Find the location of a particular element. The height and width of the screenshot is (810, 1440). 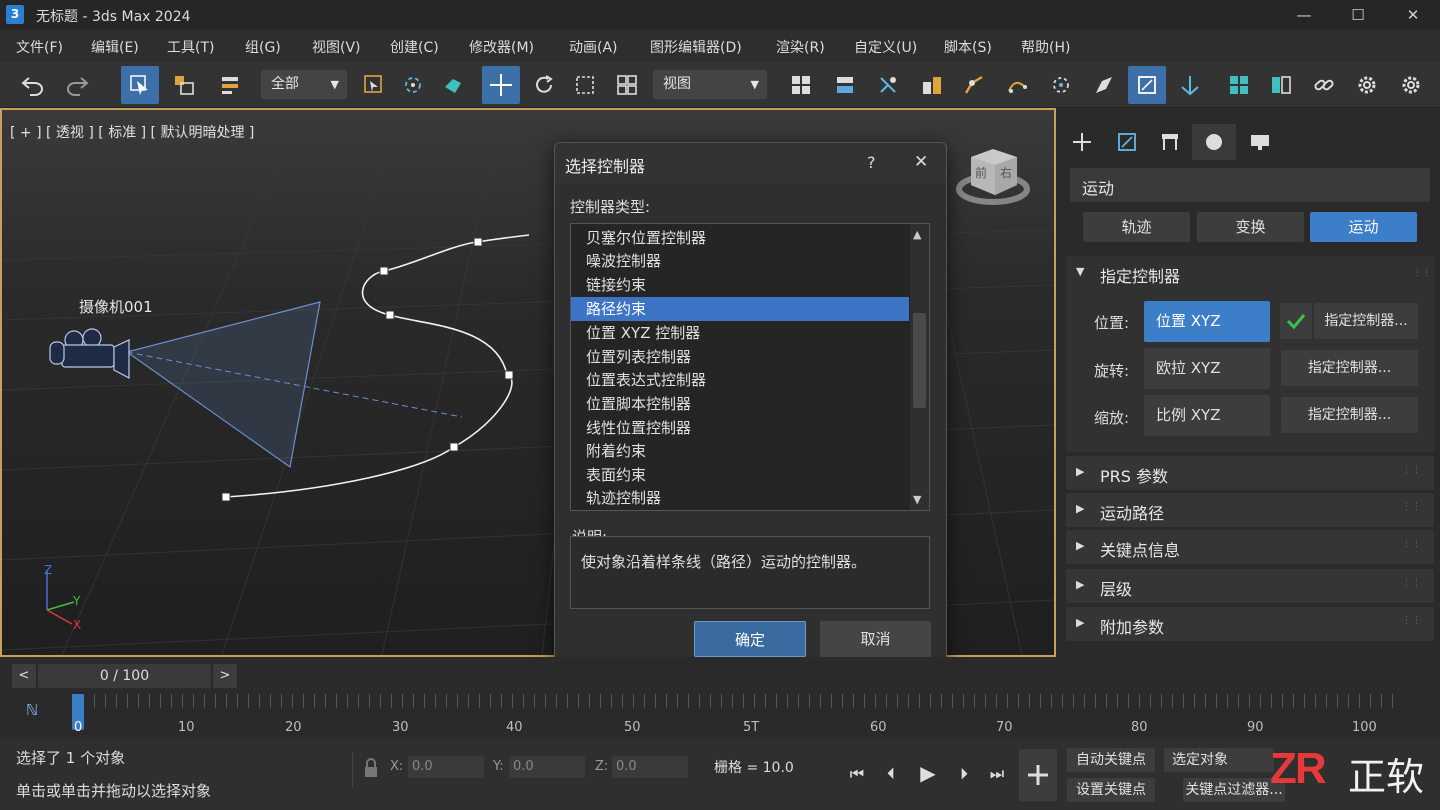

rollout-grip: ⋮⋮ is located at coordinates (1422, 273).